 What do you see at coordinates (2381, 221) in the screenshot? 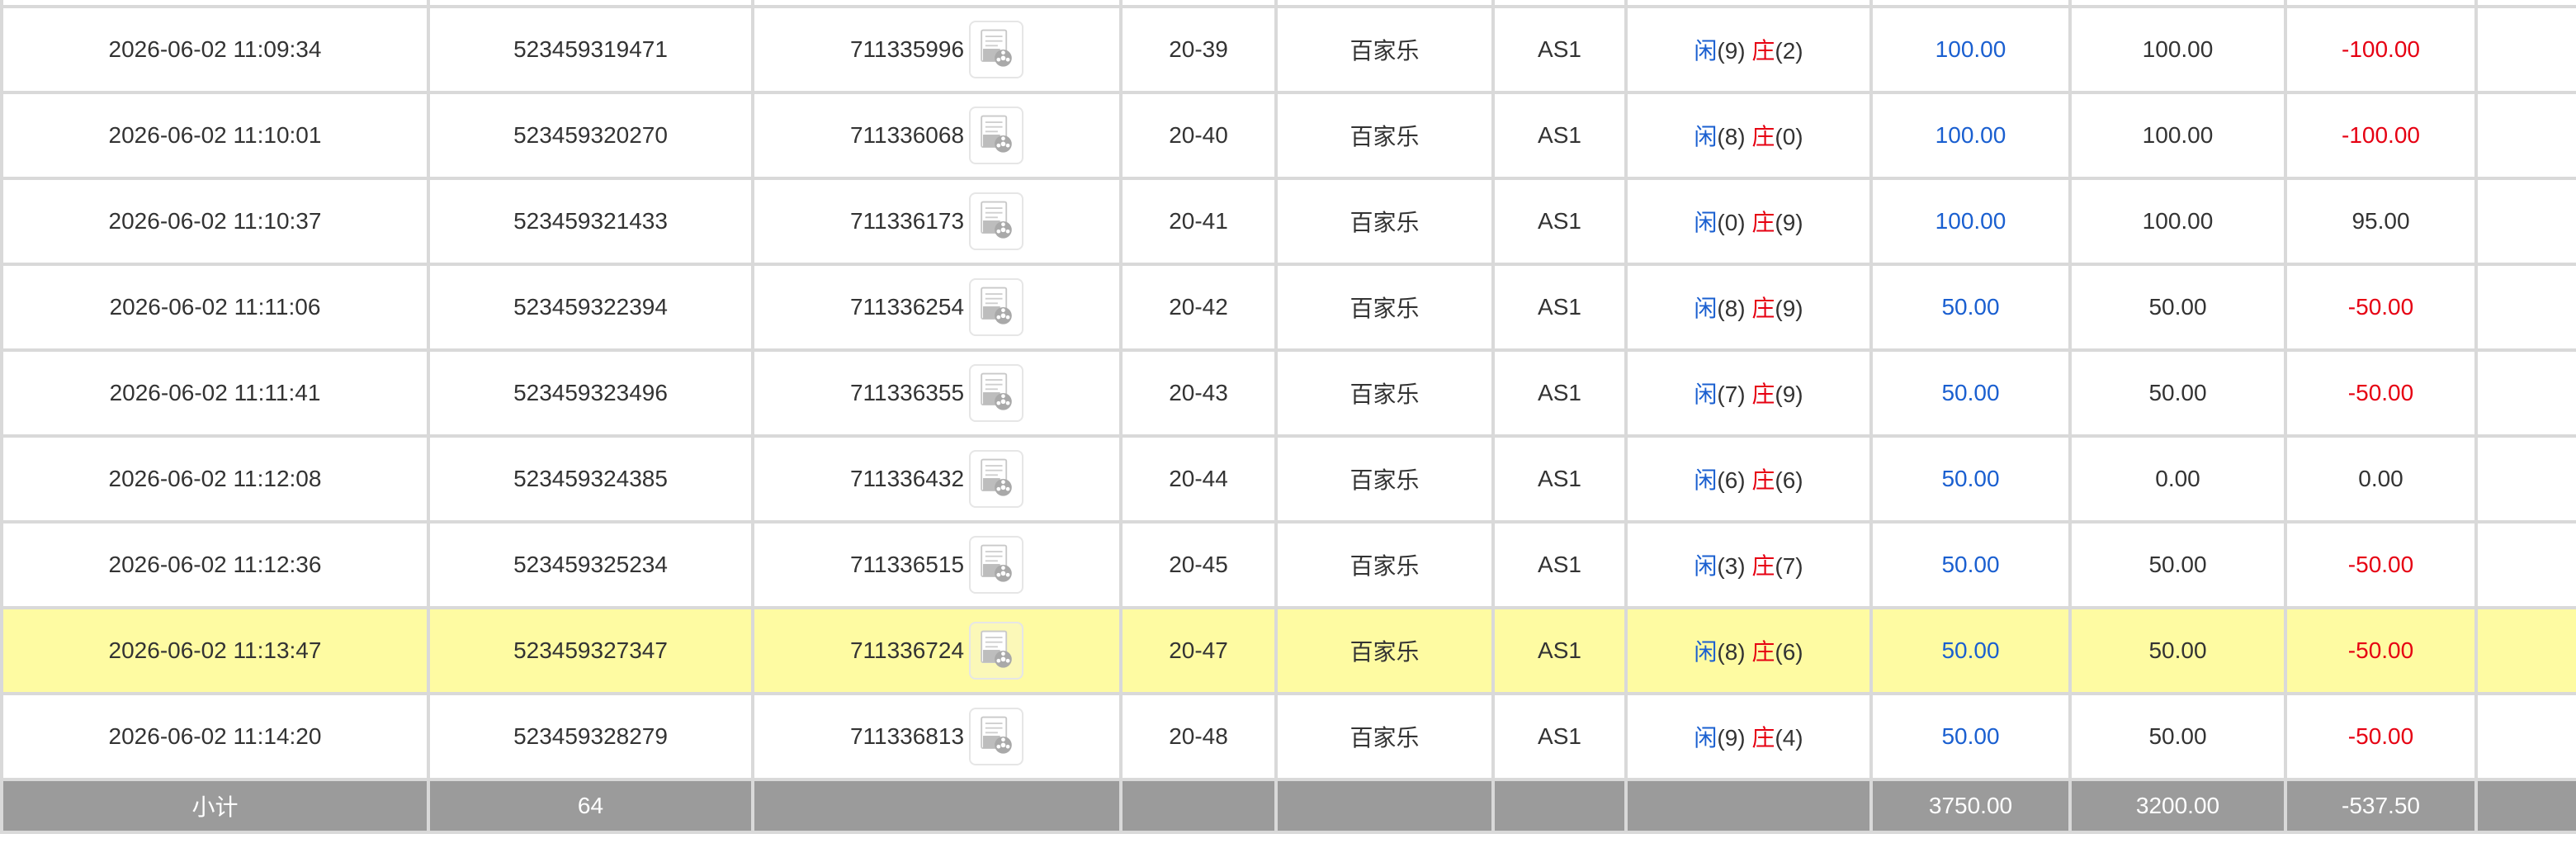
I see `win-amount: 95.00` at bounding box center [2381, 221].